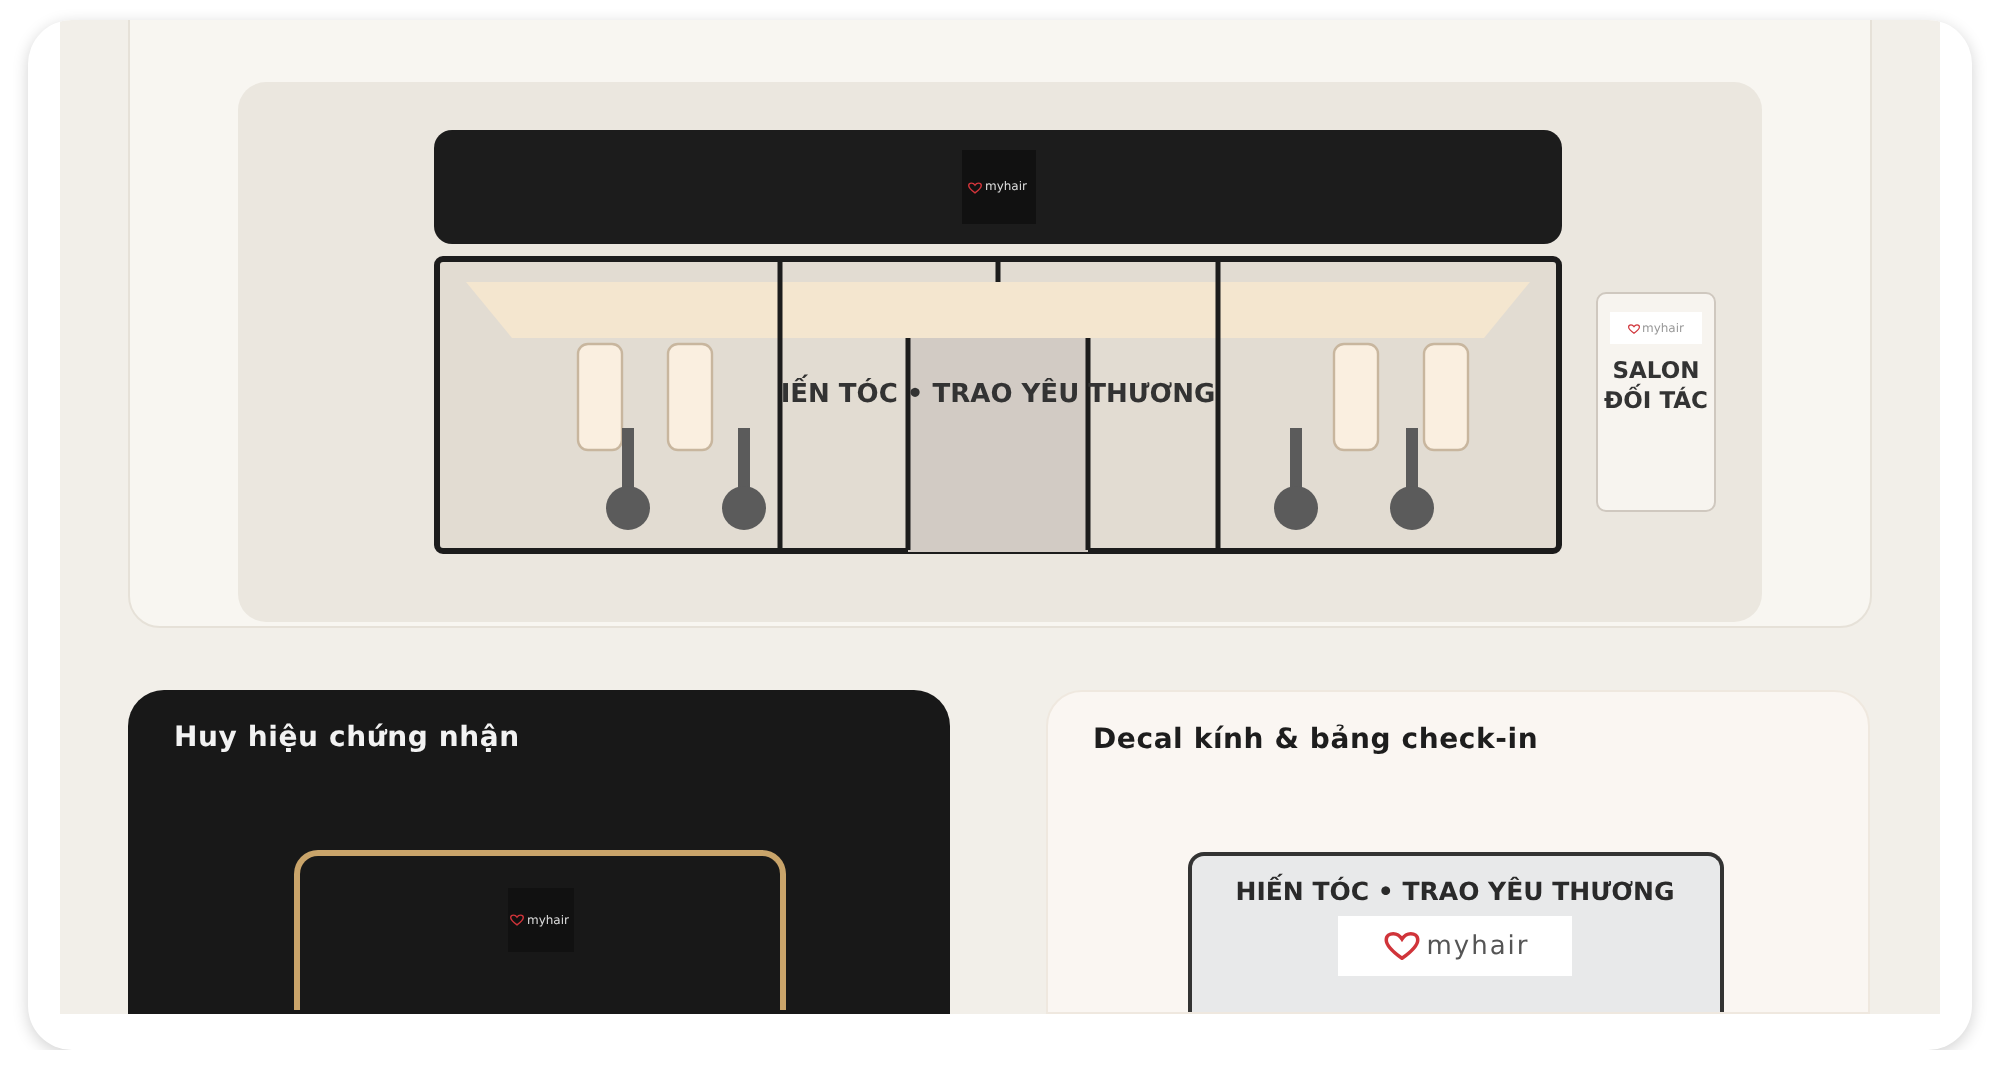 The image size is (2000, 1072). What do you see at coordinates (1455, 891) in the screenshot?
I see `board-slogan: HIẾN TÓC • TRAO YÊU THƯƠNG` at bounding box center [1455, 891].